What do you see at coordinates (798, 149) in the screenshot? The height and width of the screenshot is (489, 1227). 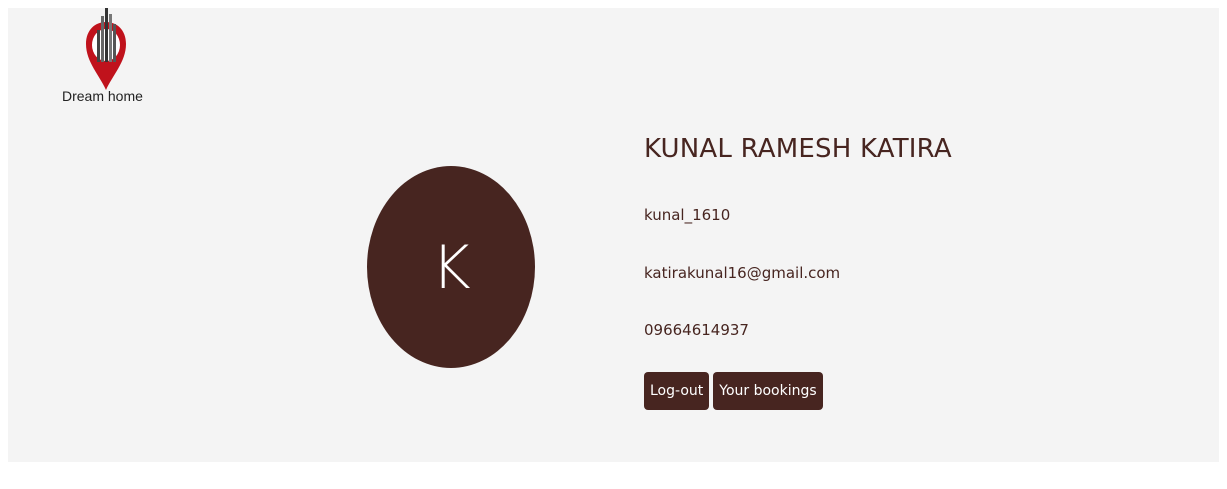 I see `profile-name: KUNAL RAMESH KATIRA` at bounding box center [798, 149].